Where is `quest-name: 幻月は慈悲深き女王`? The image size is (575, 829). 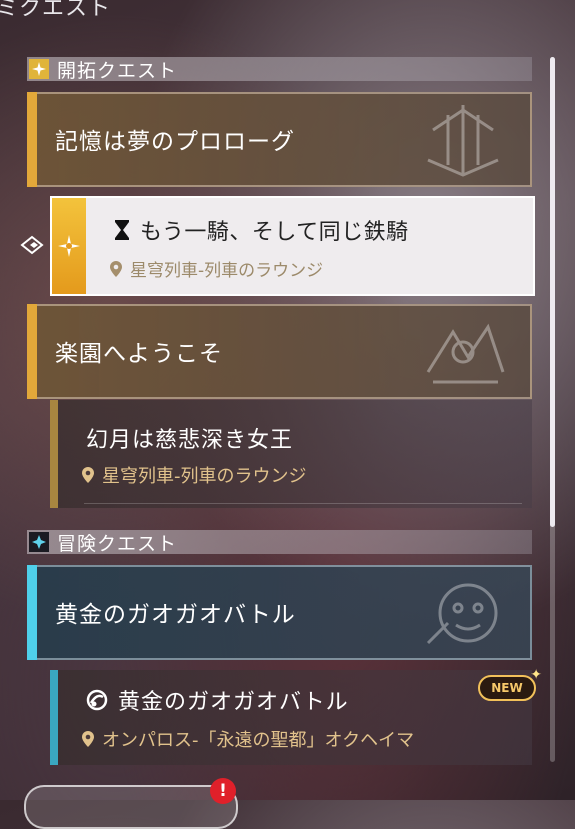 quest-name: 幻月は慈悲深き女王 is located at coordinates (189, 438).